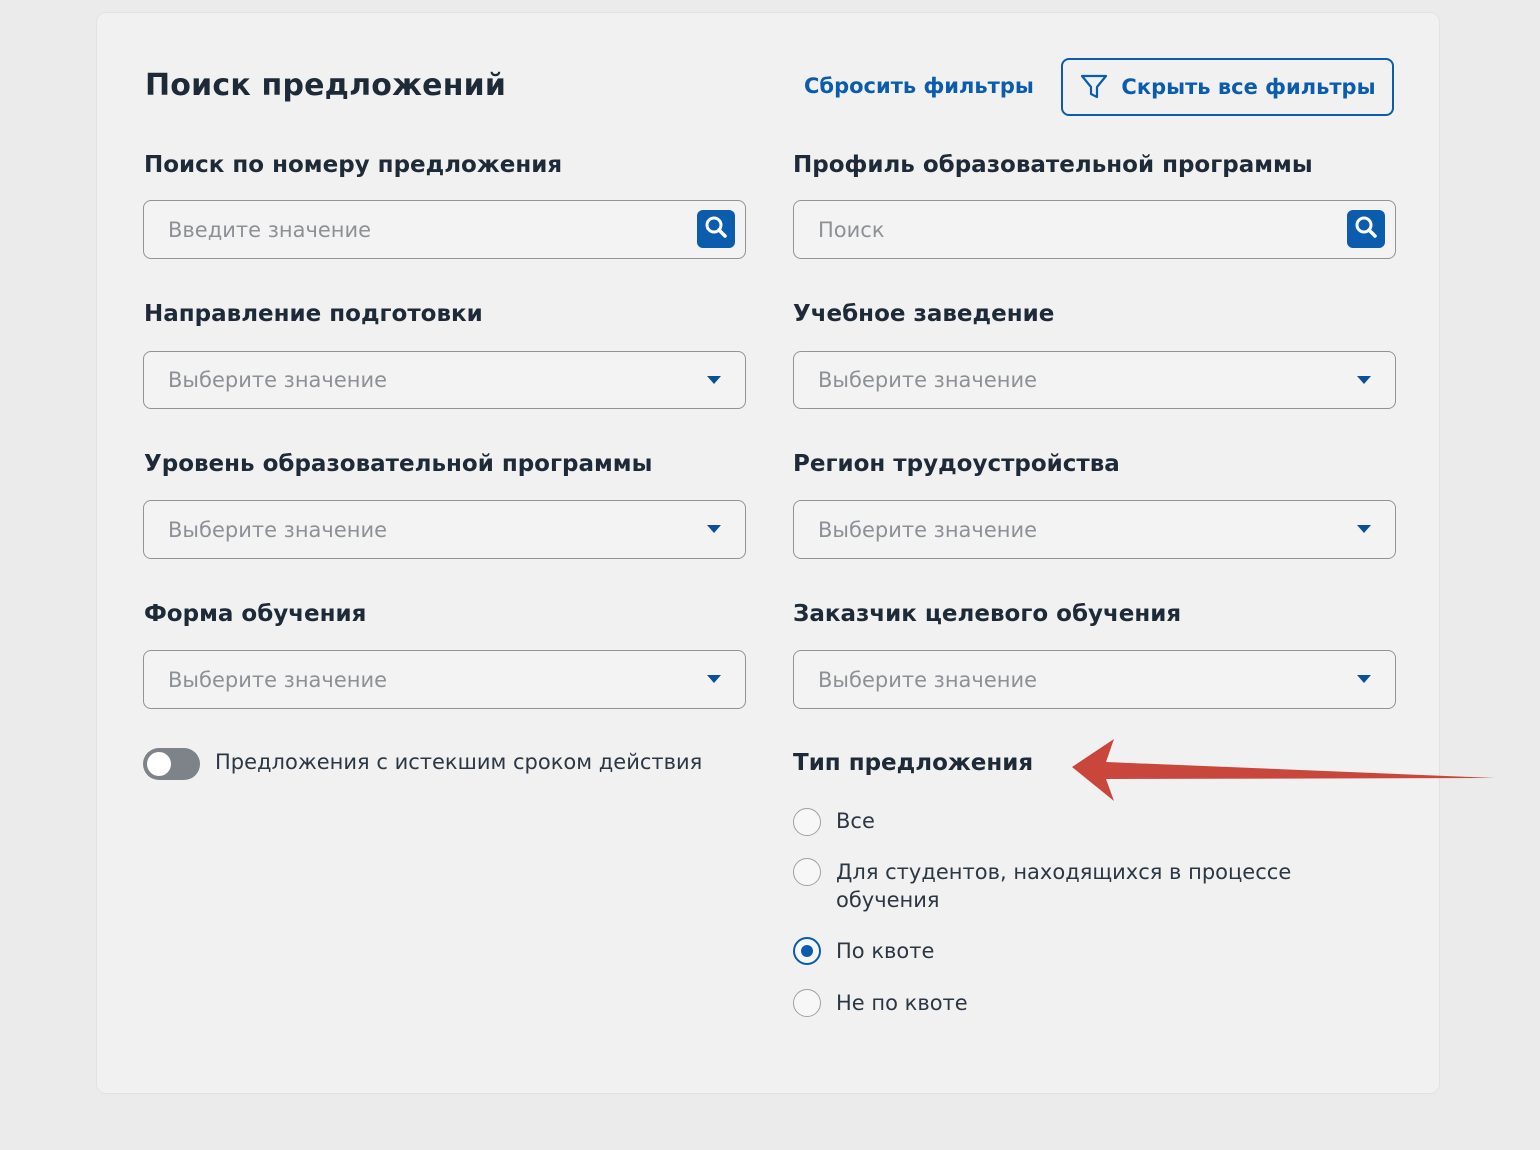 The height and width of the screenshot is (1150, 1540). I want to click on profile-search-button, so click(1366, 229).